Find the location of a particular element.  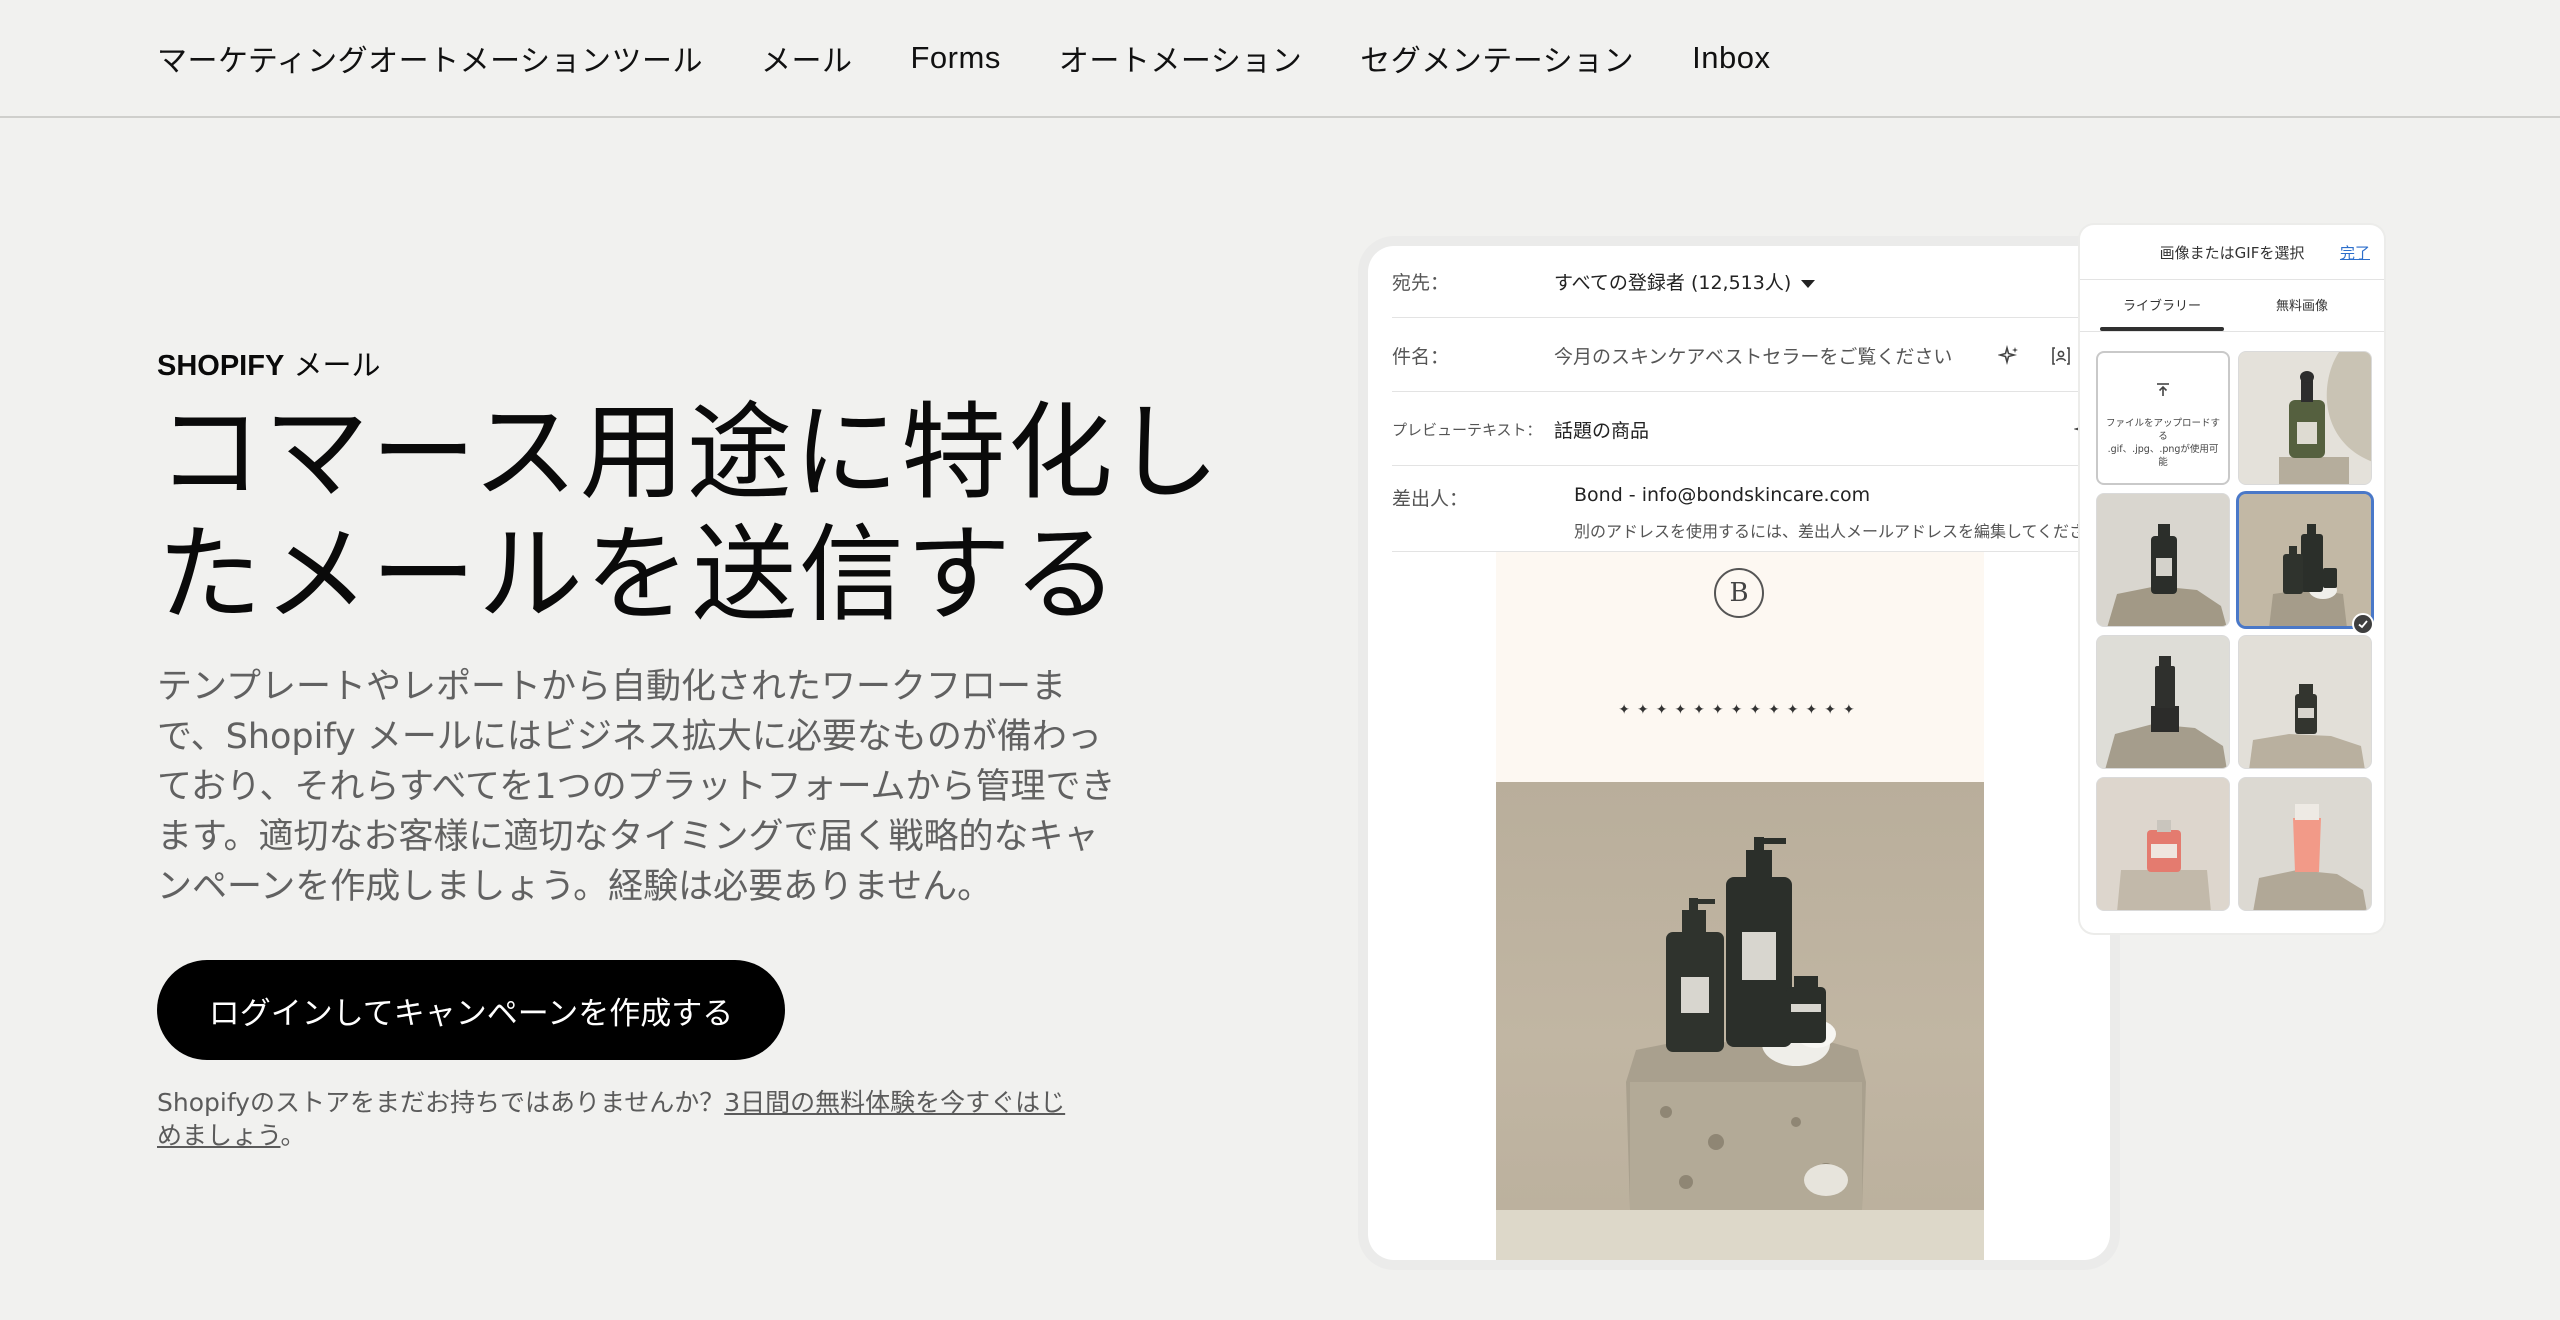

tab-library: ライブラリー is located at coordinates (2162, 304).